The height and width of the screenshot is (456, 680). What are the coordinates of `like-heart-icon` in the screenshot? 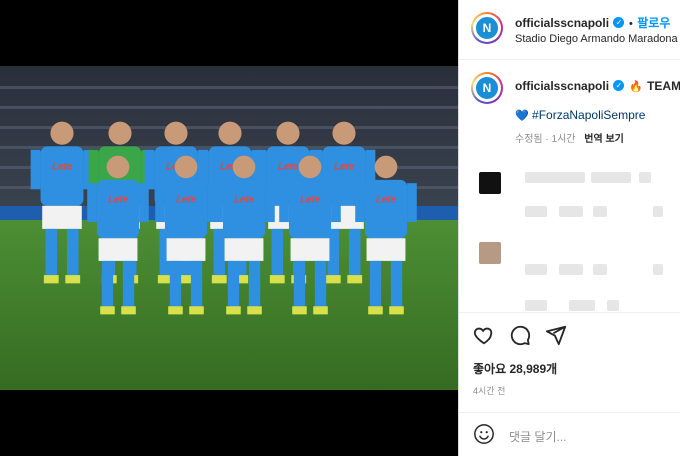 It's located at (484, 335).